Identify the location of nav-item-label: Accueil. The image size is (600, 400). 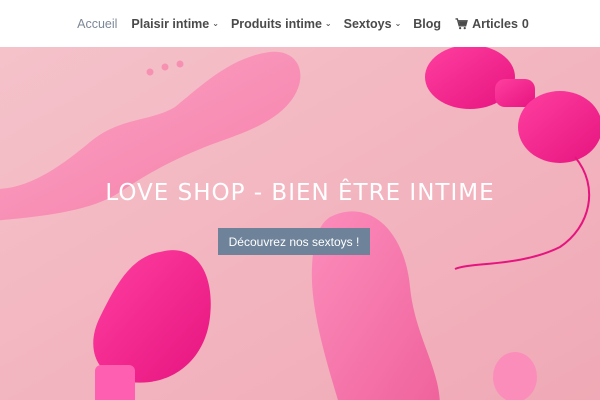
(97, 23).